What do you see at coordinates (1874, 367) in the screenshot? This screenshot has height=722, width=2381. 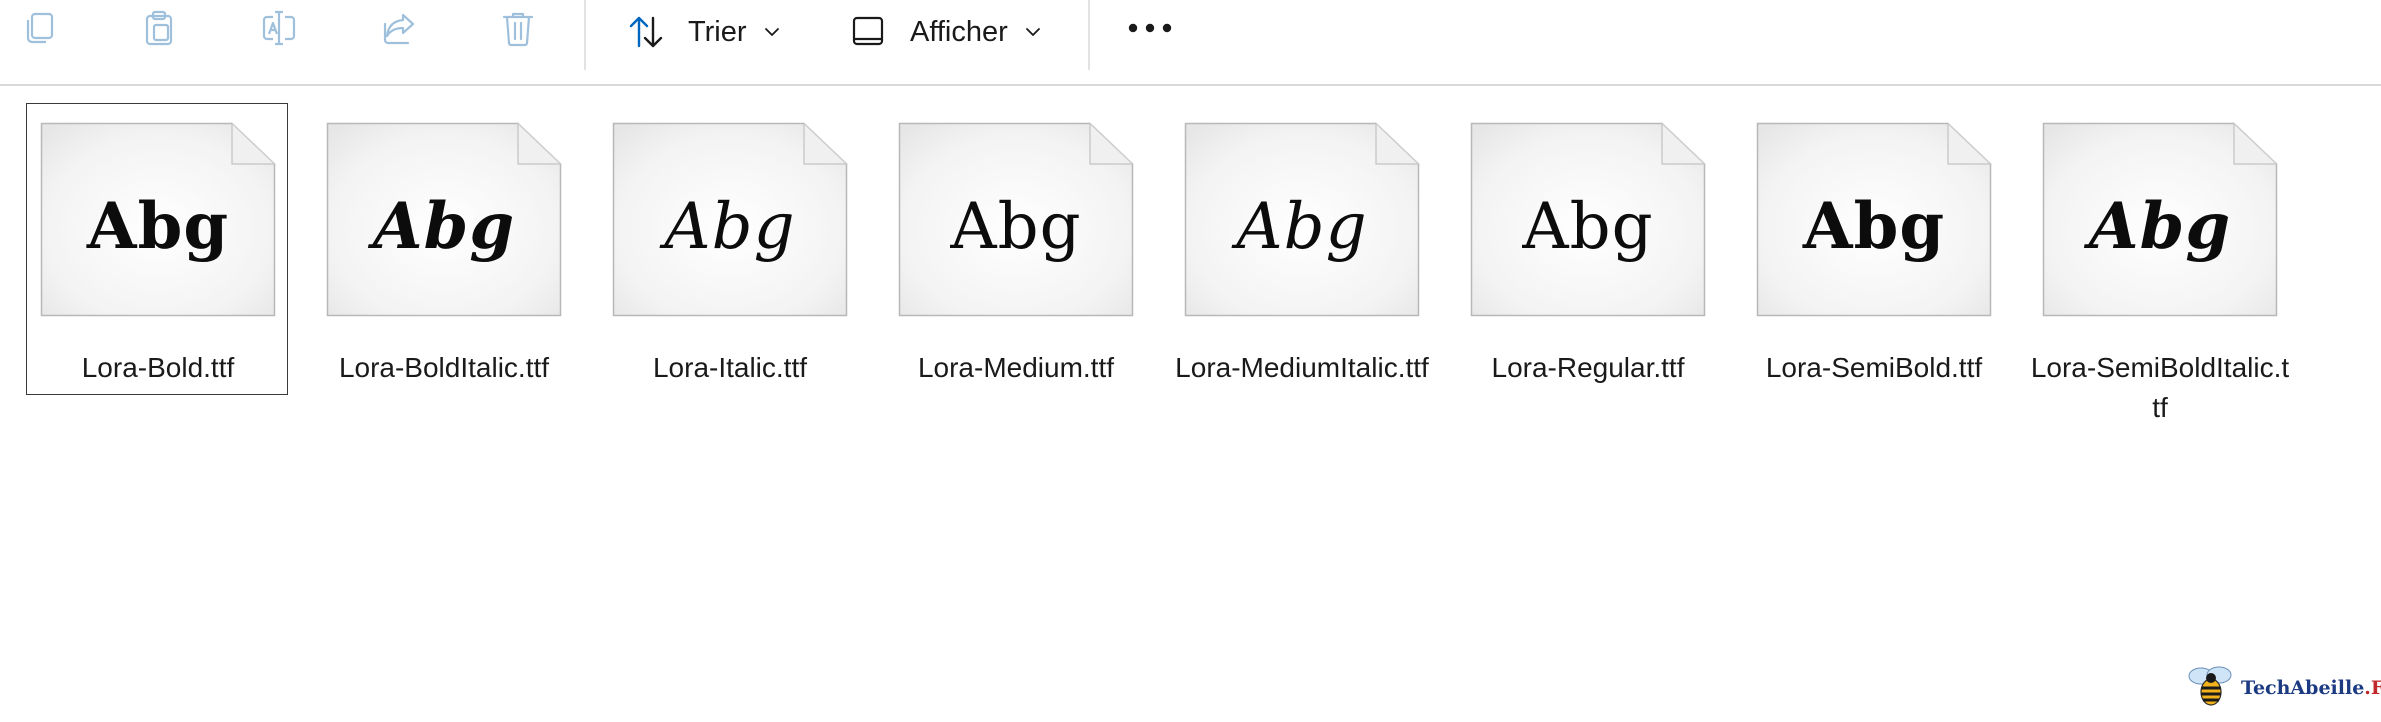 I see `file-name-label: Lora-SemiBold.ttf` at bounding box center [1874, 367].